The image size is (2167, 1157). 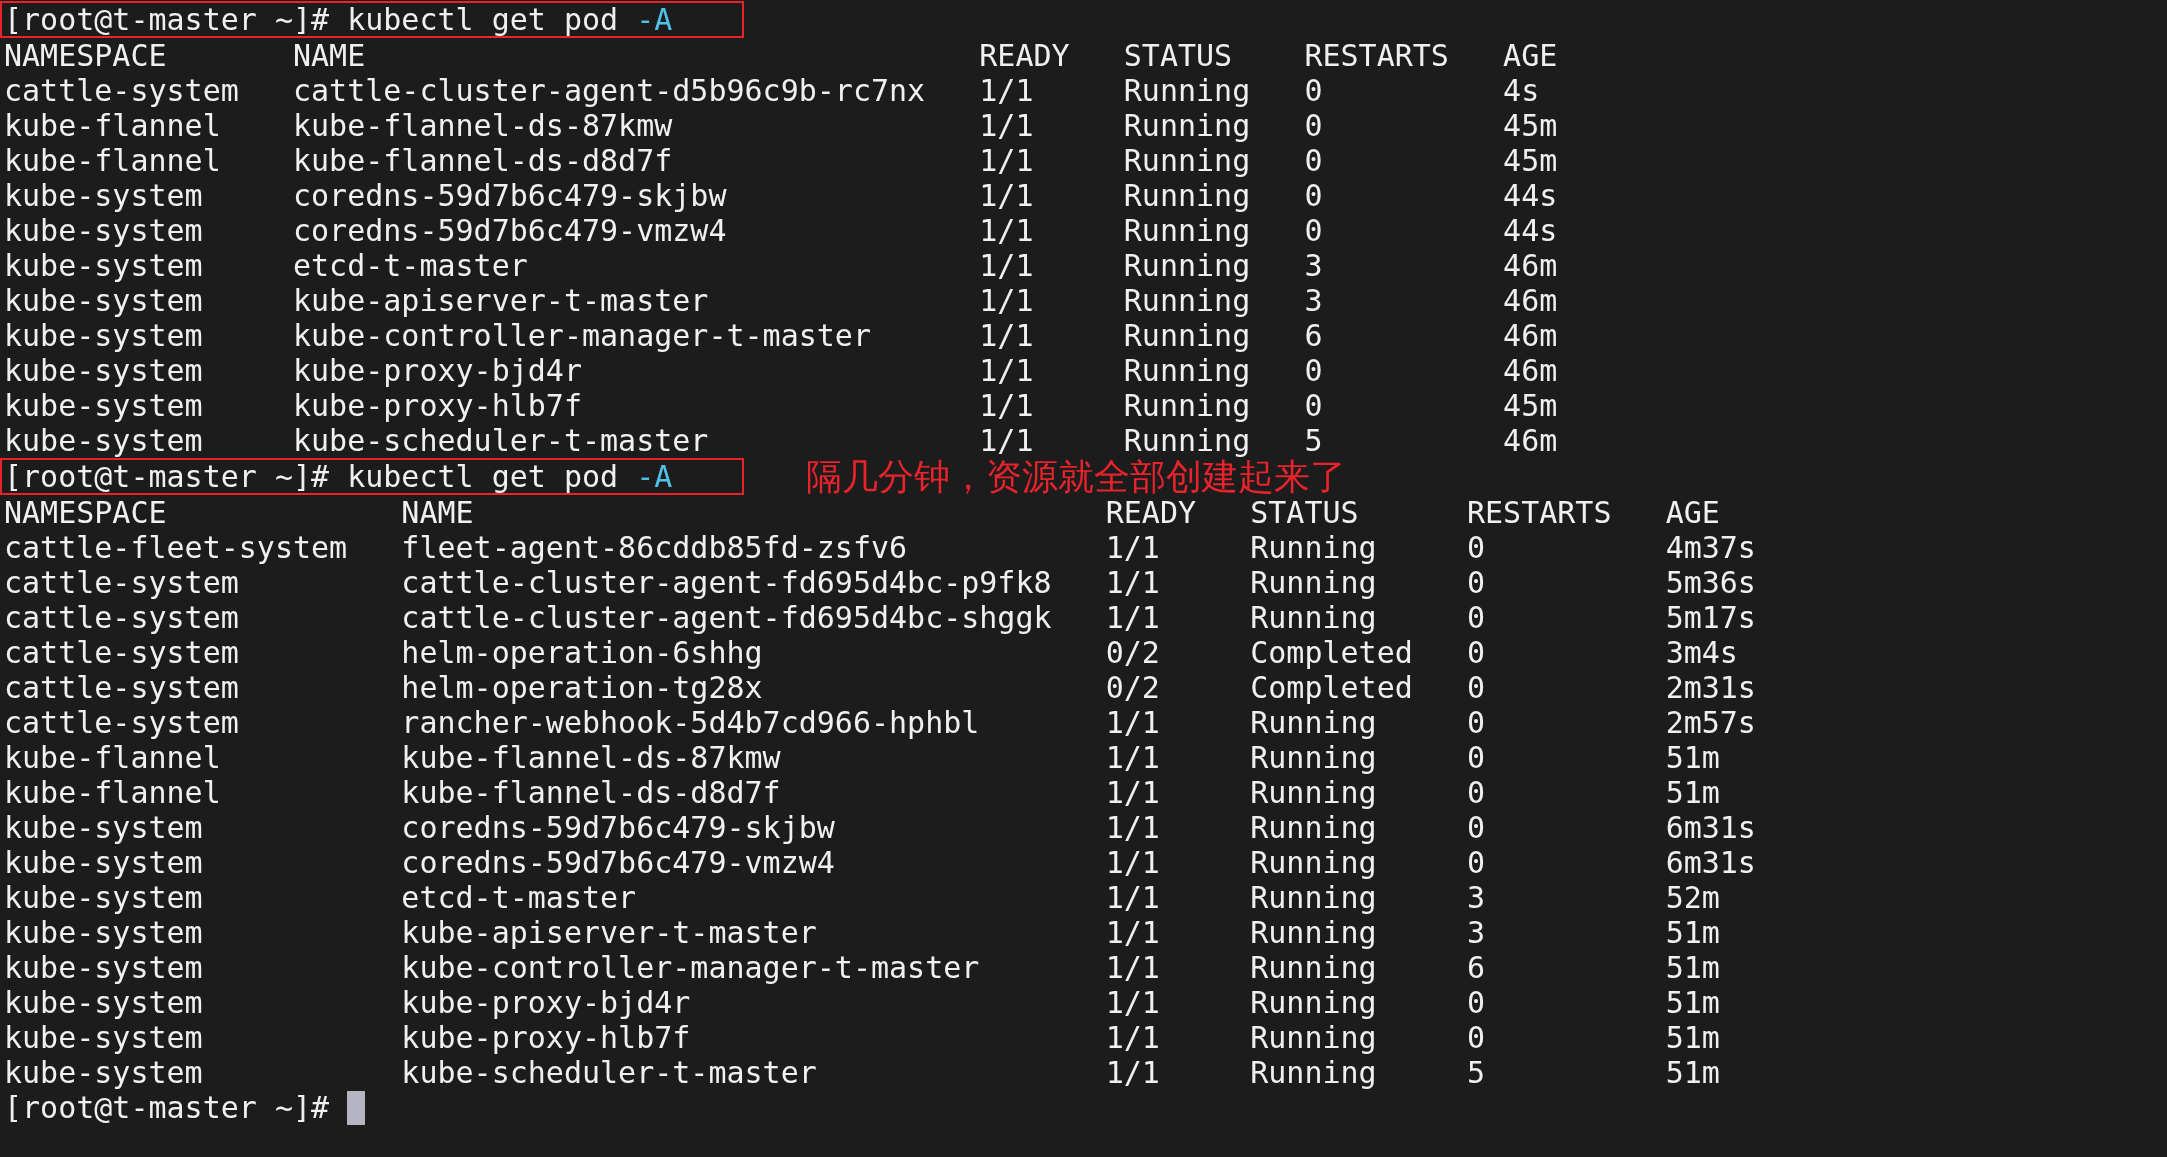 I want to click on column-header: NAMESPACE, so click(x=86, y=55).